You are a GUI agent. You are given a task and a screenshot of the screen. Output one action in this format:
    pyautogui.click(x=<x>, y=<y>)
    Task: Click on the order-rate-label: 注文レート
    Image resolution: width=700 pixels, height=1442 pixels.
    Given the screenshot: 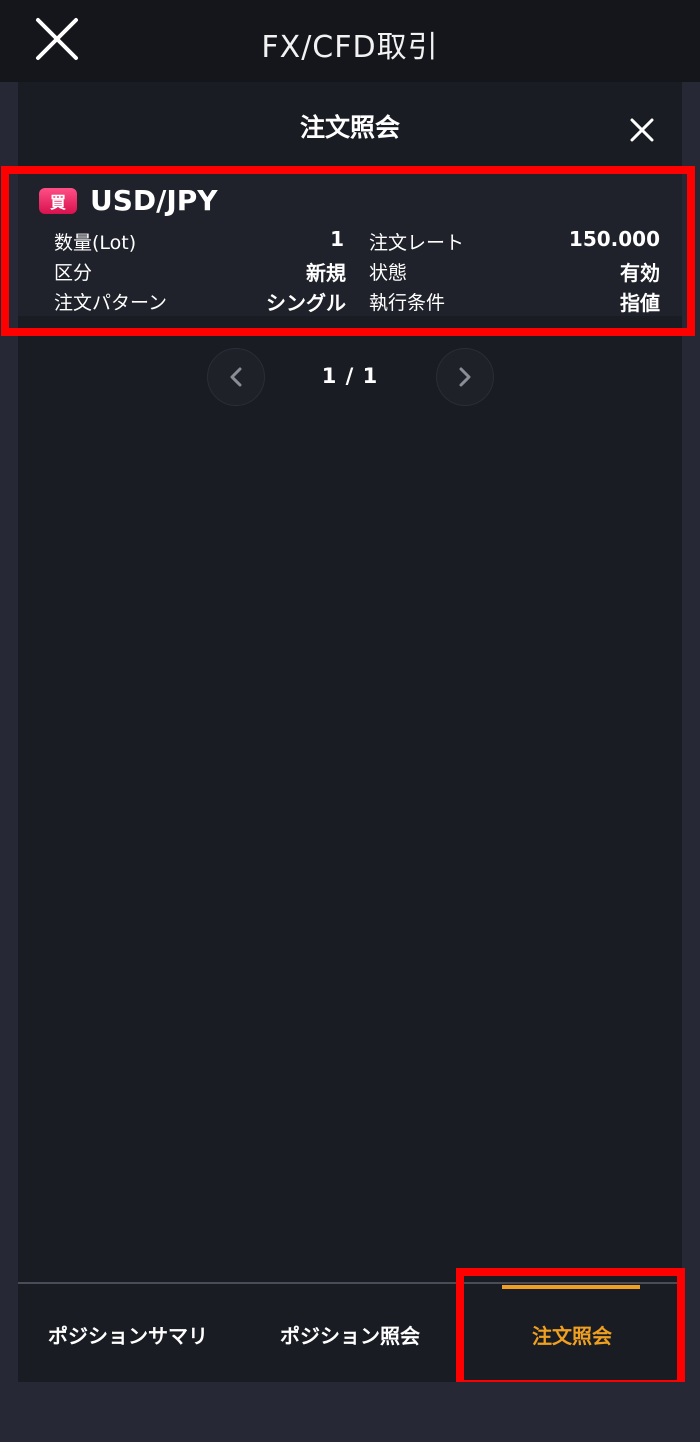 What is the action you would take?
    pyautogui.click(x=417, y=243)
    